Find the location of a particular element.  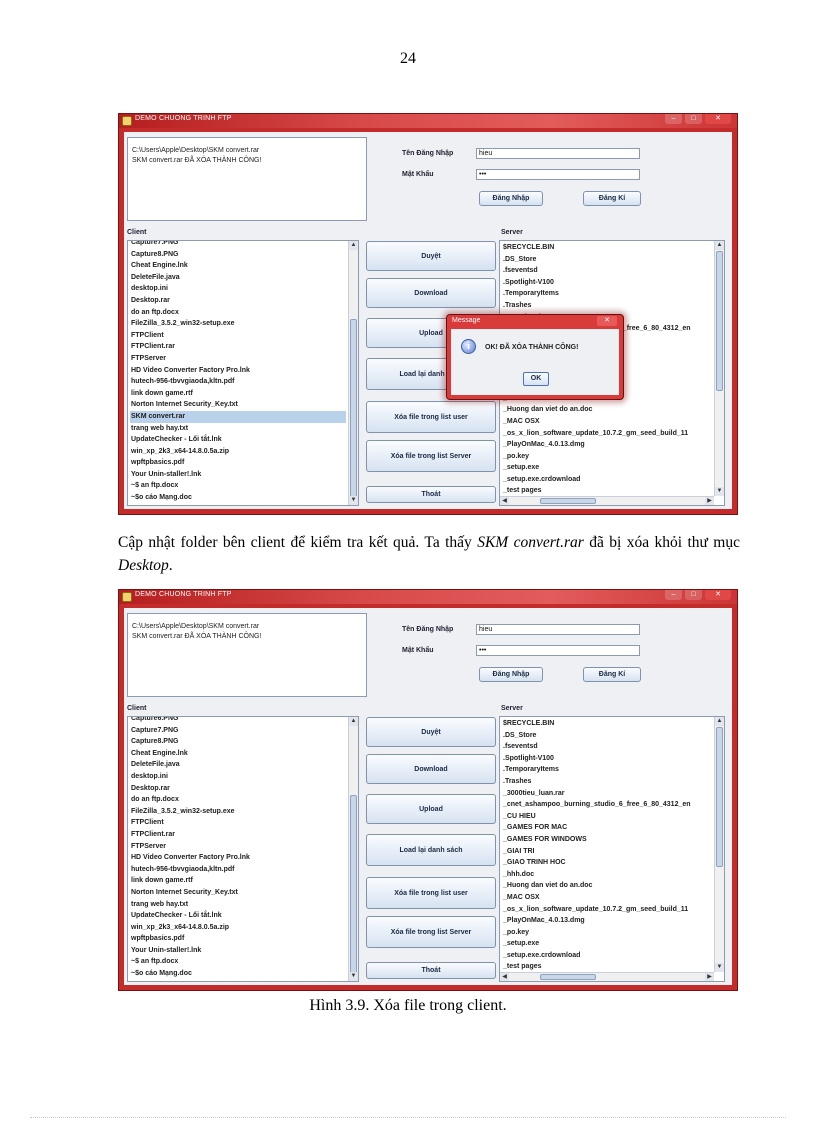

list-item: _po.key is located at coordinates (607, 933).